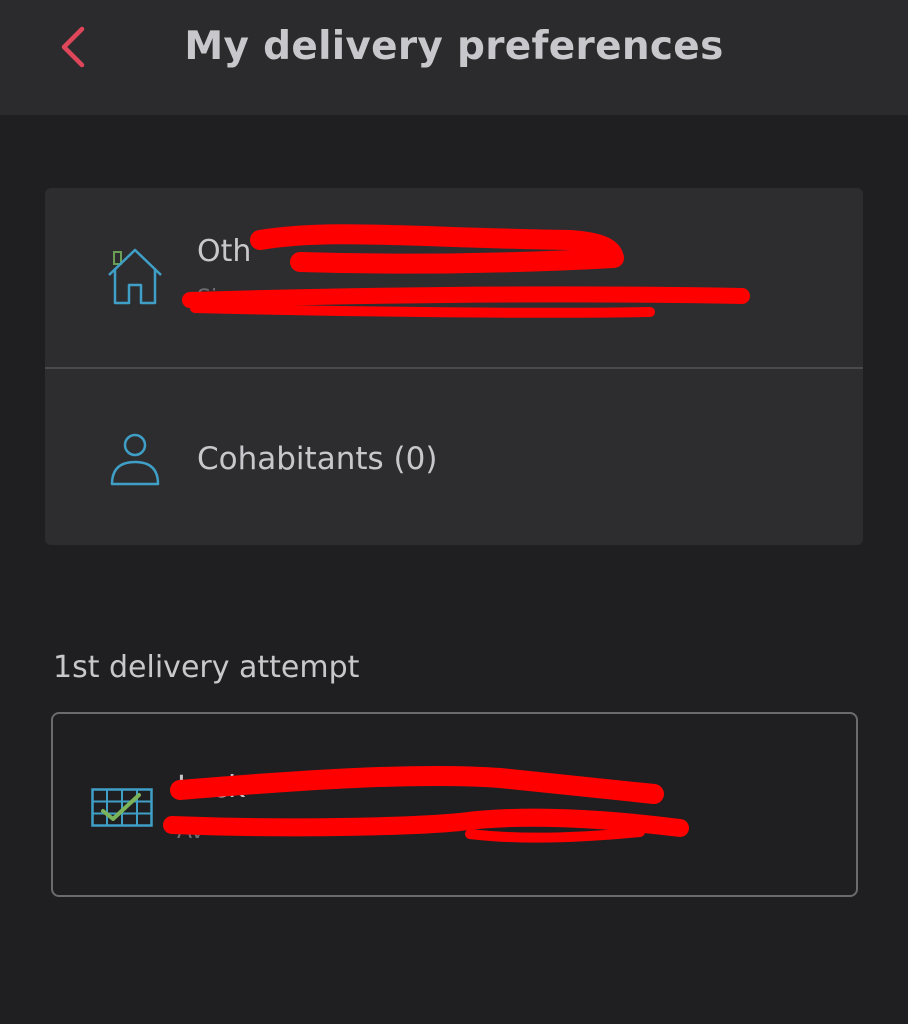  Describe the element at coordinates (190, 831) in the screenshot. I see `locker-address: Av` at that location.